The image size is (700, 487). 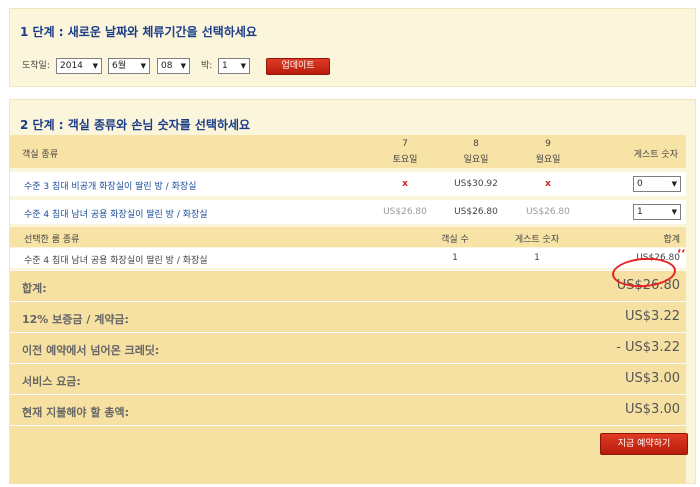 I want to click on summary-label: 서비스 요금:, so click(x=51, y=381).